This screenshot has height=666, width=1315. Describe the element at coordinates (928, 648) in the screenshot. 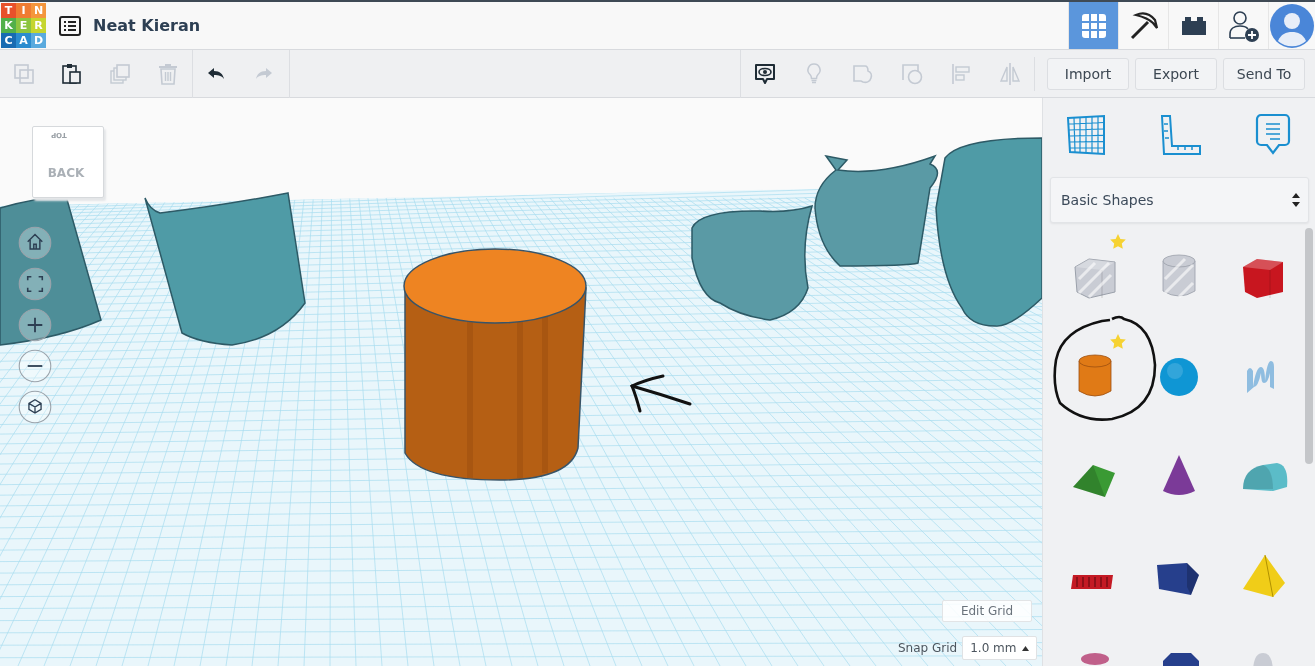

I see `snap-grid-label: Snap Grid` at that location.